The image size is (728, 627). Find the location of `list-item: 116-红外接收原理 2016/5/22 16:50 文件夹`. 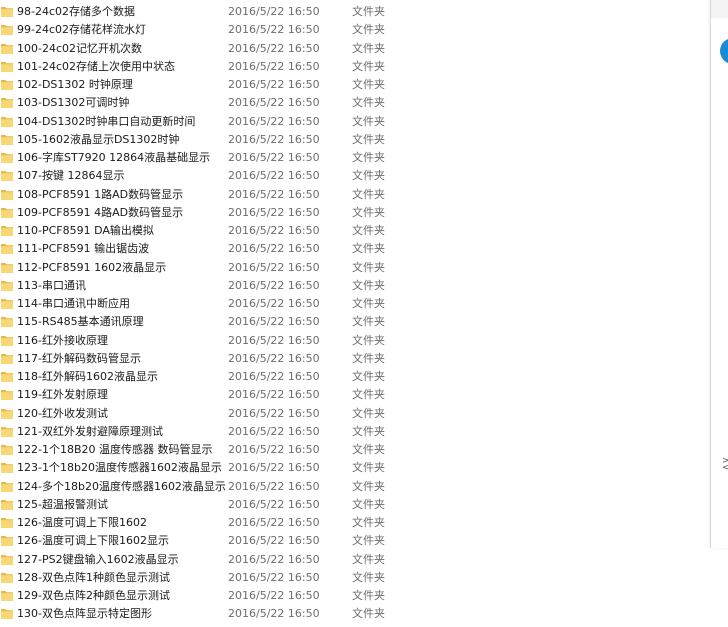

list-item: 116-红外接收原理 2016/5/22 16:50 文件夹 is located at coordinates (350, 341).